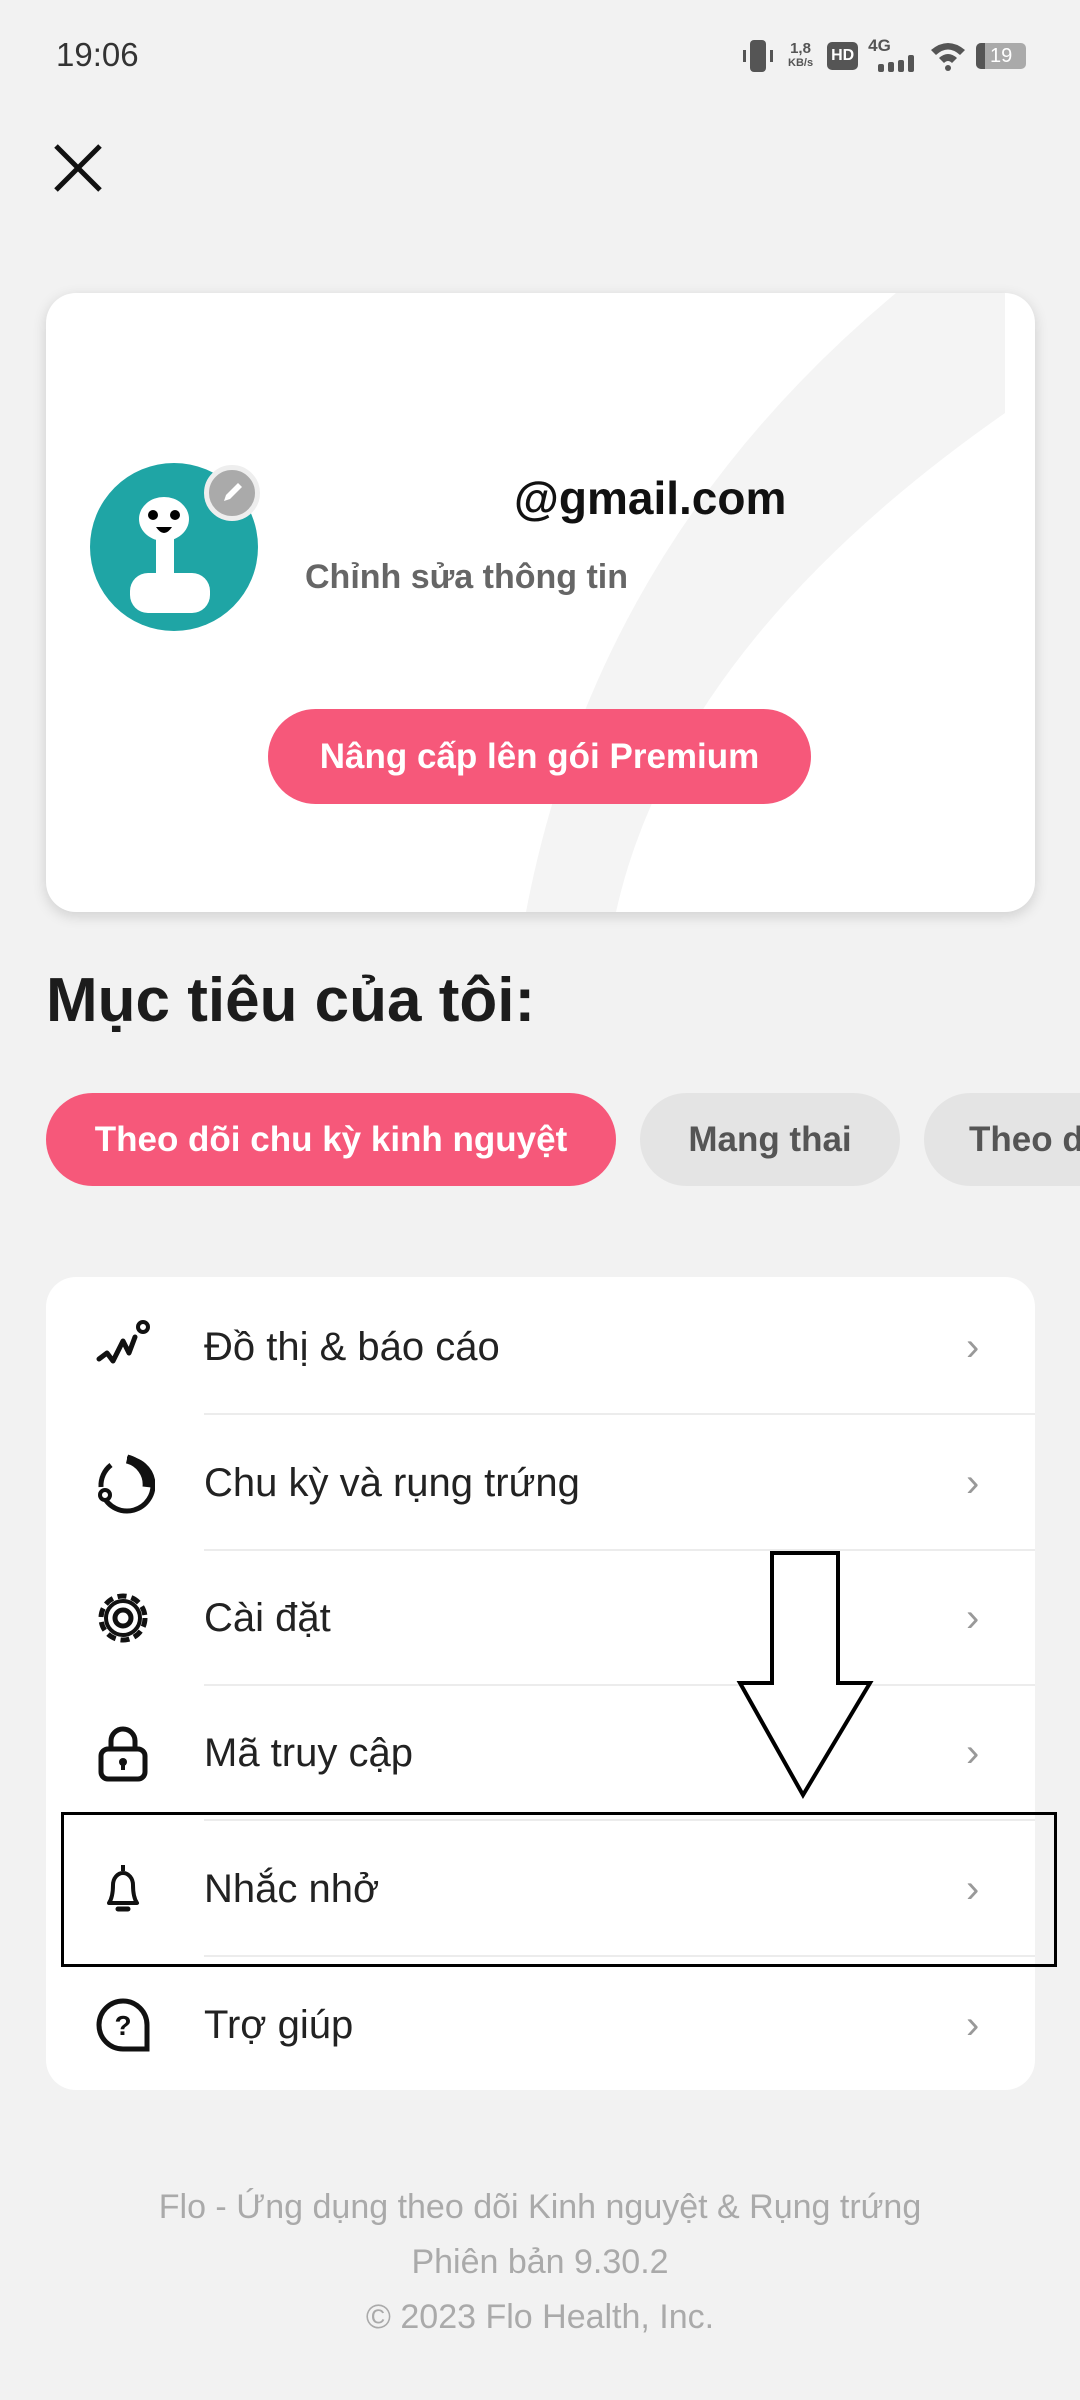 This screenshot has height=2400, width=1080. I want to click on status-time: 19:06, so click(97, 54).